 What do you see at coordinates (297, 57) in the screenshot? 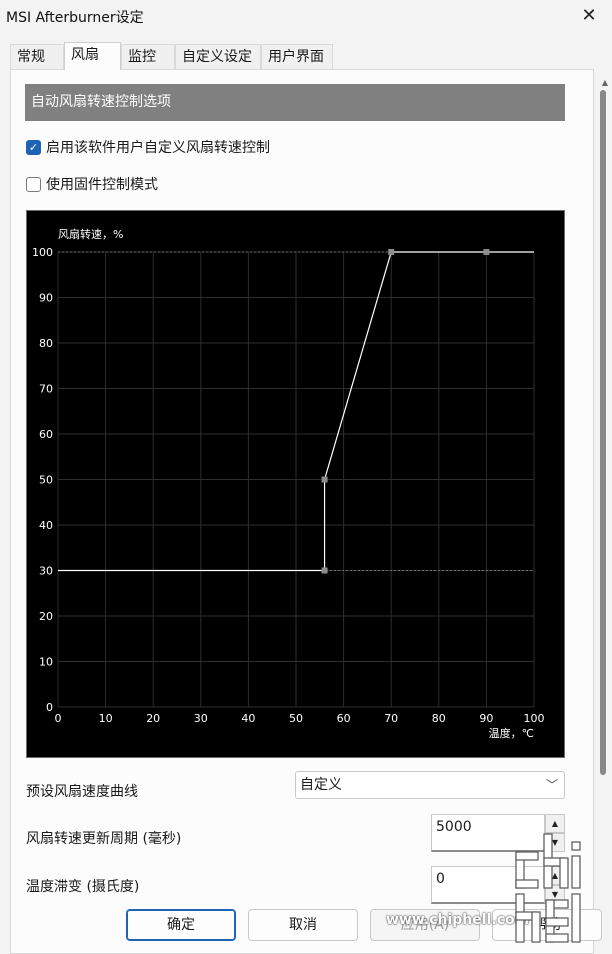
I see `tab-user-interface: 用户界面` at bounding box center [297, 57].